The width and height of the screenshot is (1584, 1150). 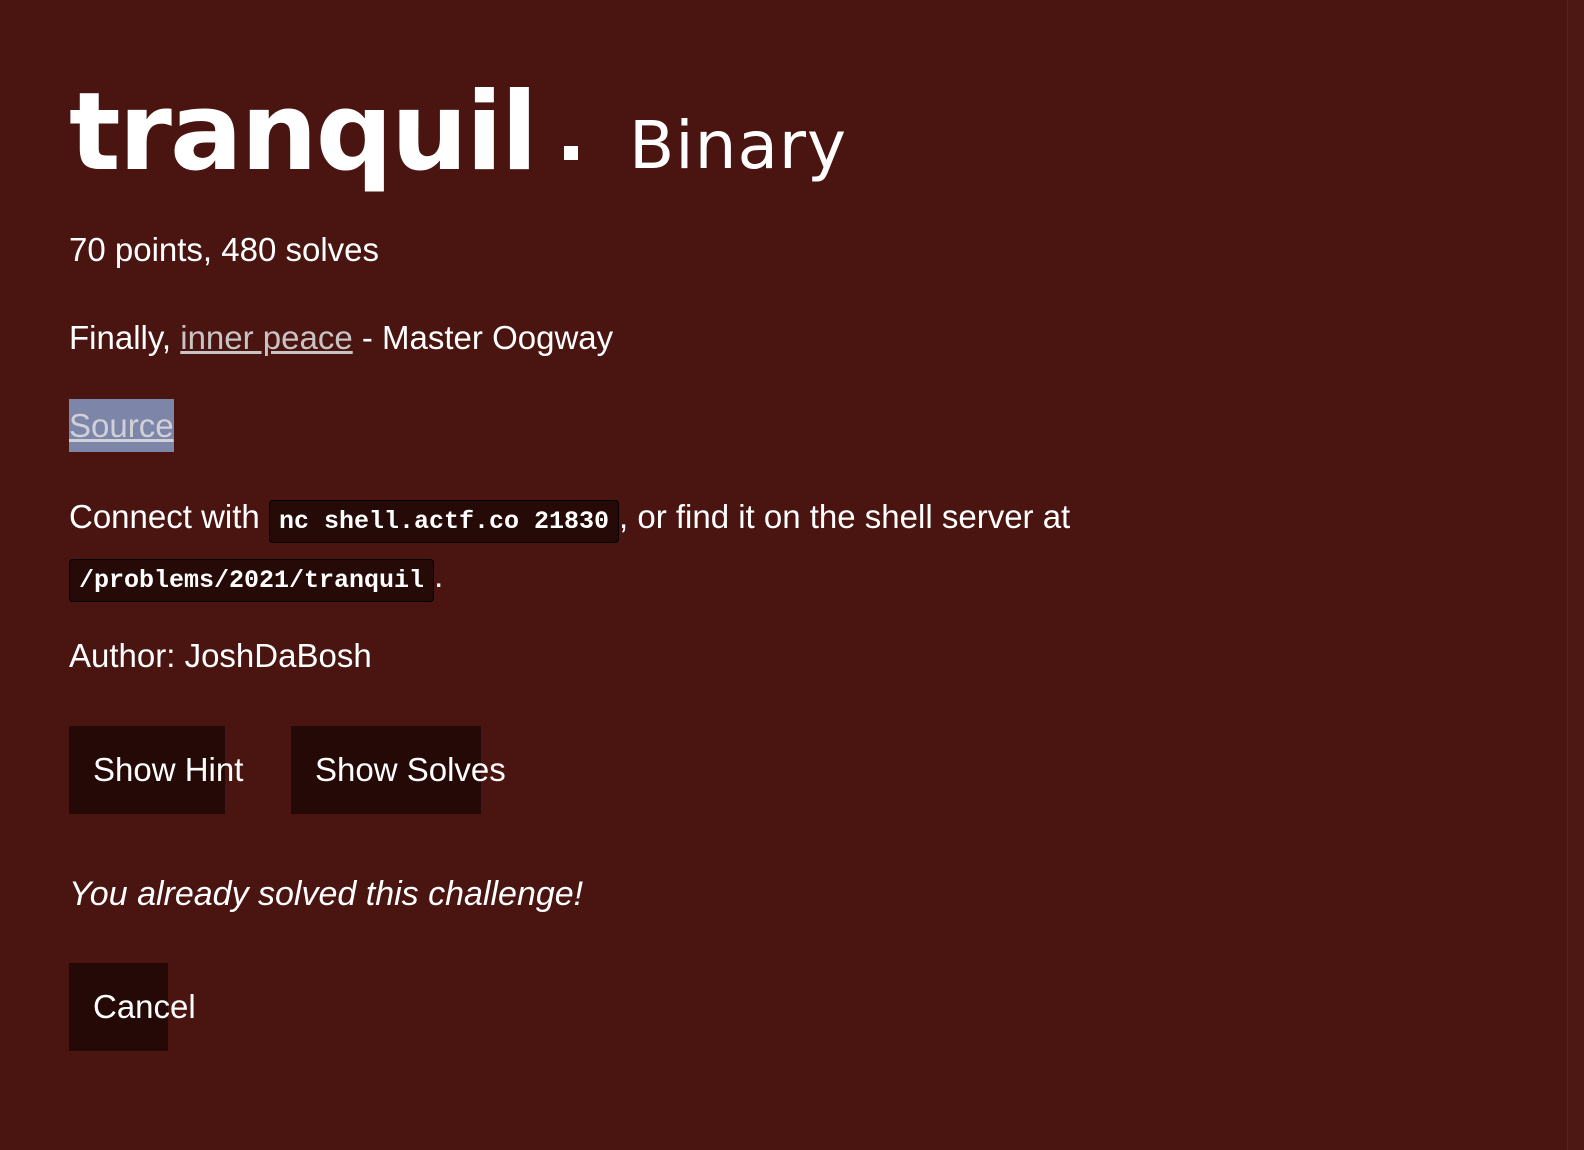 What do you see at coordinates (571, 153) in the screenshot?
I see `title-separator-dot` at bounding box center [571, 153].